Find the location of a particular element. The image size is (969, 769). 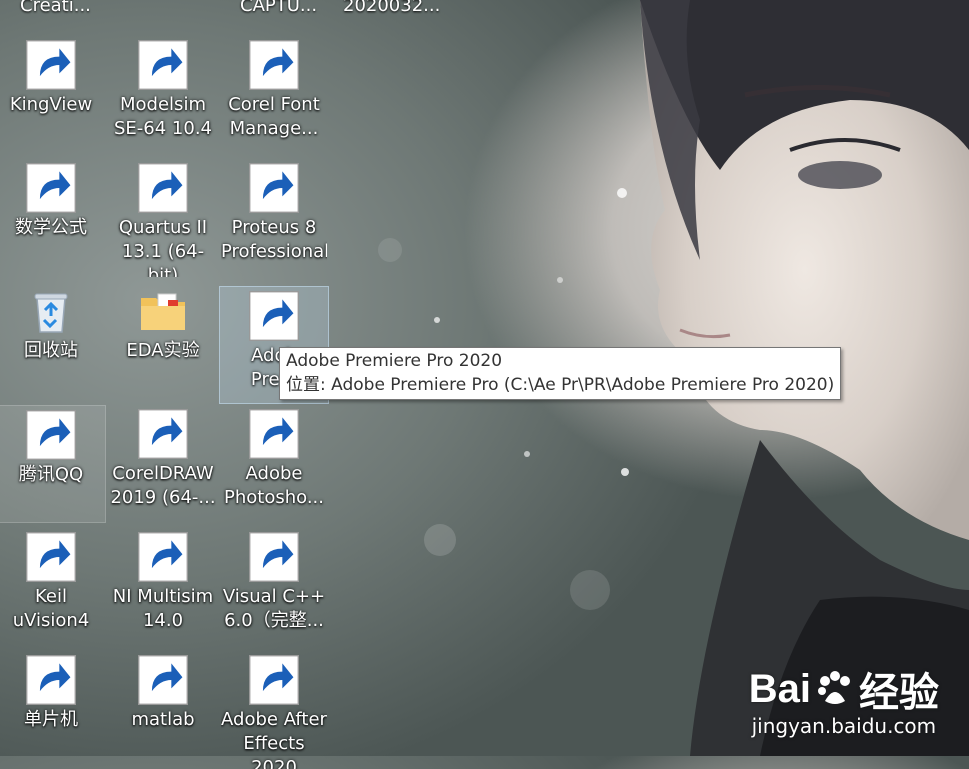

desktop-icon-label: Proteus 8 Professional is located at coordinates (274, 239).